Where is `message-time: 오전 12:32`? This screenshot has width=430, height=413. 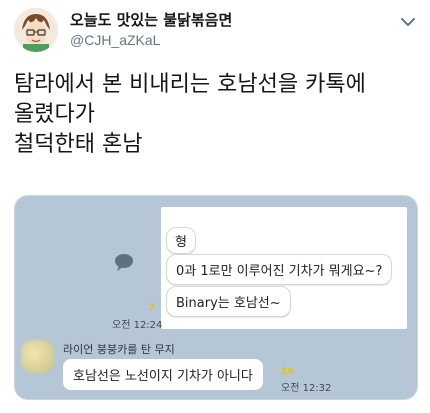 message-time: 오전 12:32 is located at coordinates (306, 388).